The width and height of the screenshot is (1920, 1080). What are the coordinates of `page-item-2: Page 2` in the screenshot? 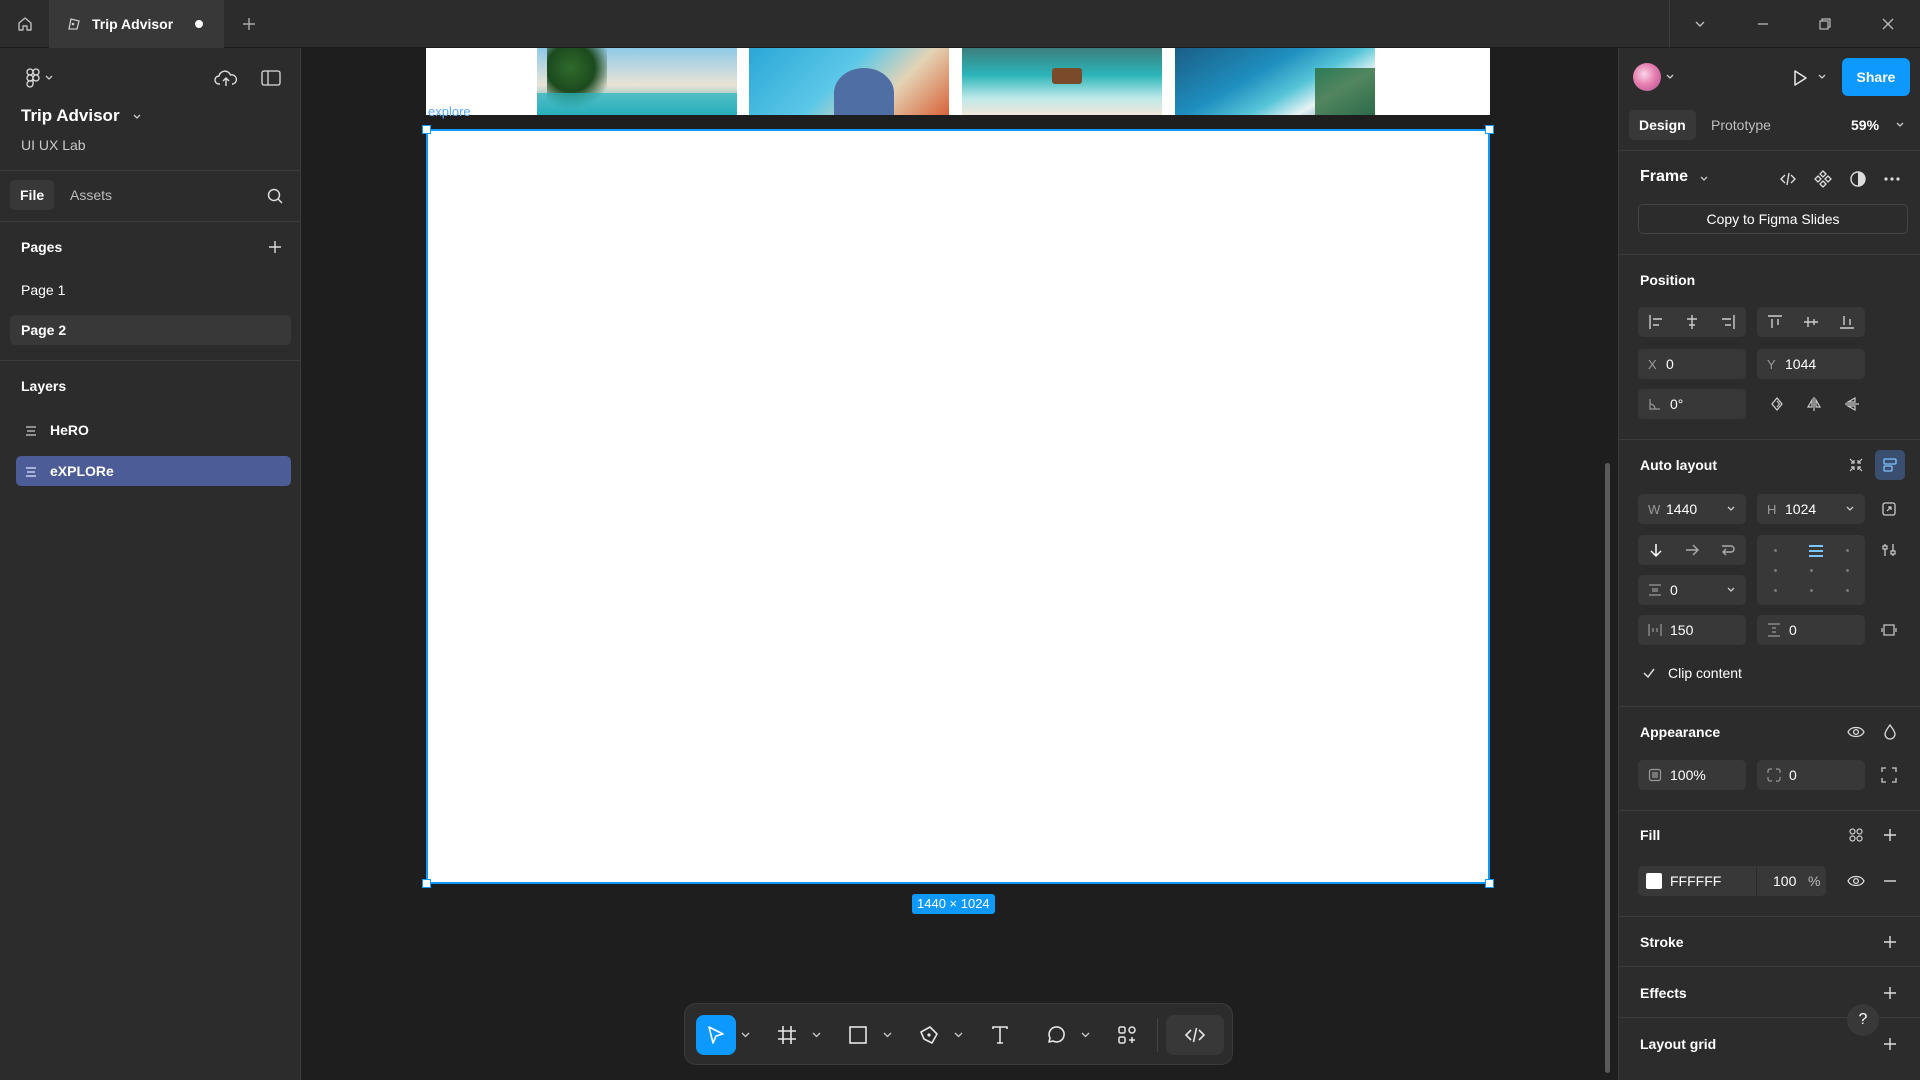 It's located at (150, 330).